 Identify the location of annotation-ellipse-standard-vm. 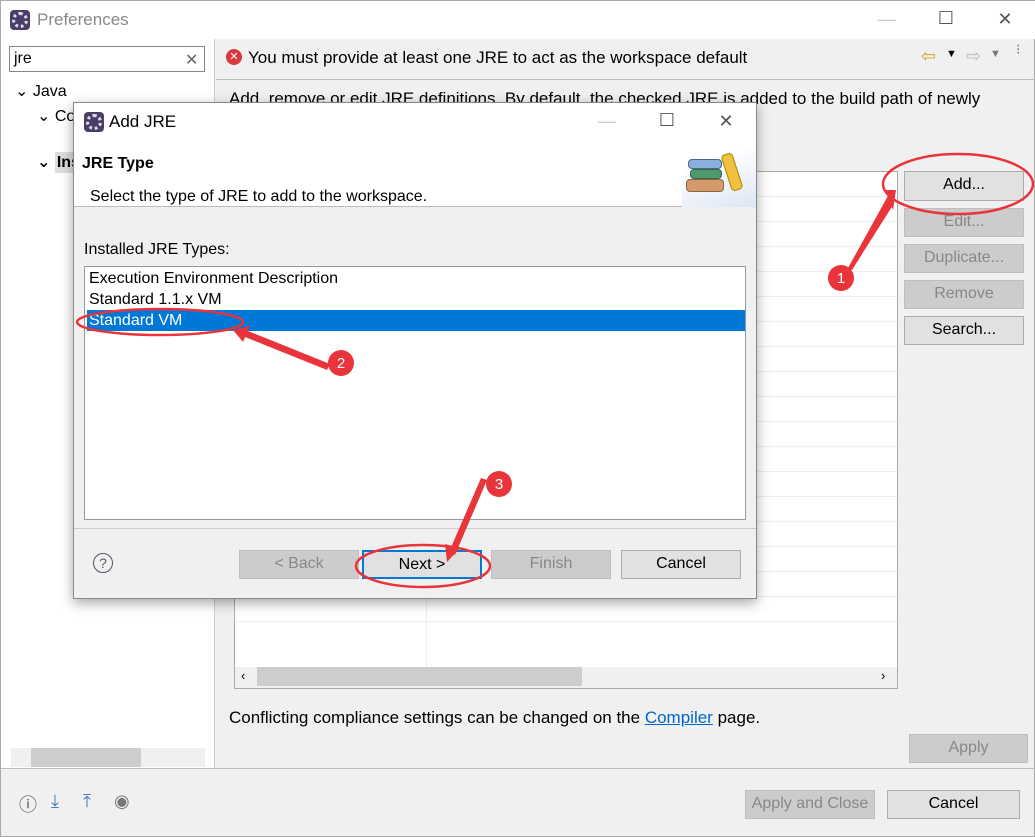
(160, 322).